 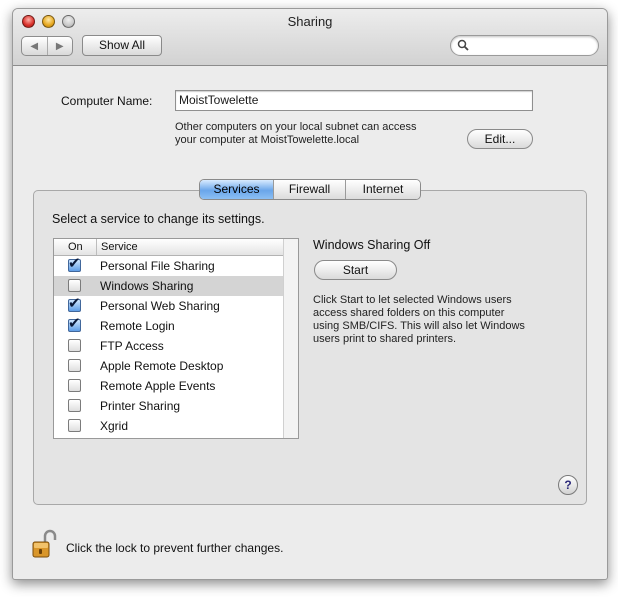 I want to click on back-arrow-icon: ◀, so click(x=34, y=46).